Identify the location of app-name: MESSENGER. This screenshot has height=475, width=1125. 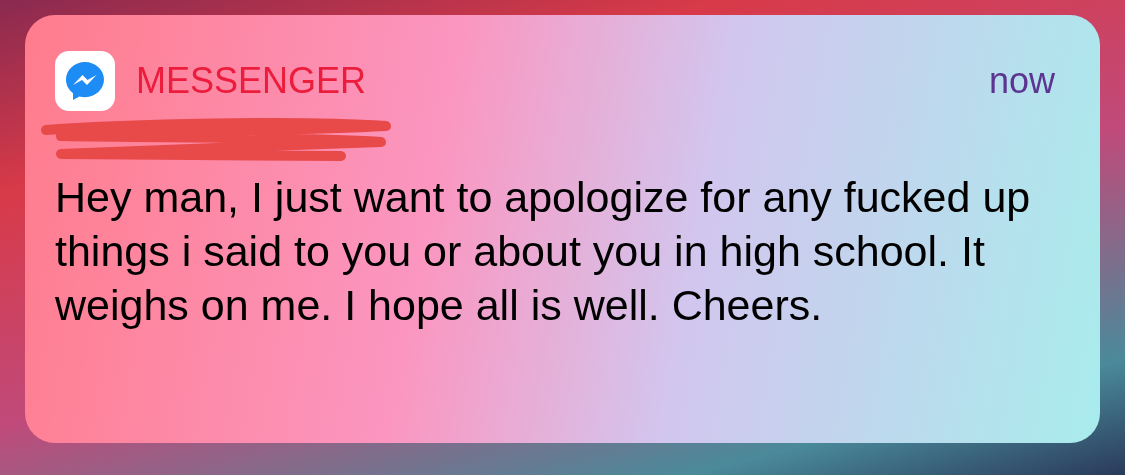
(251, 81).